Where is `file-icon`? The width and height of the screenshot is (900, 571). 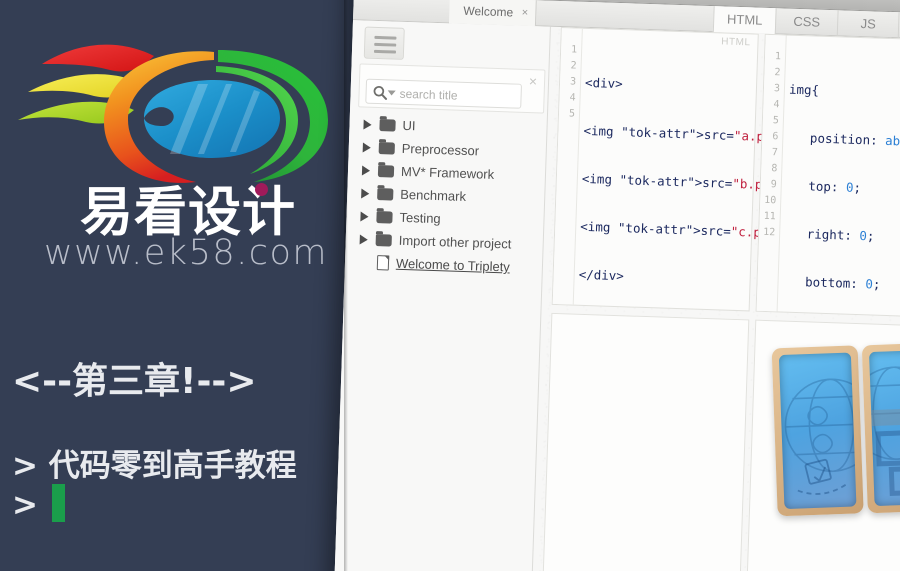
file-icon is located at coordinates (383, 263).